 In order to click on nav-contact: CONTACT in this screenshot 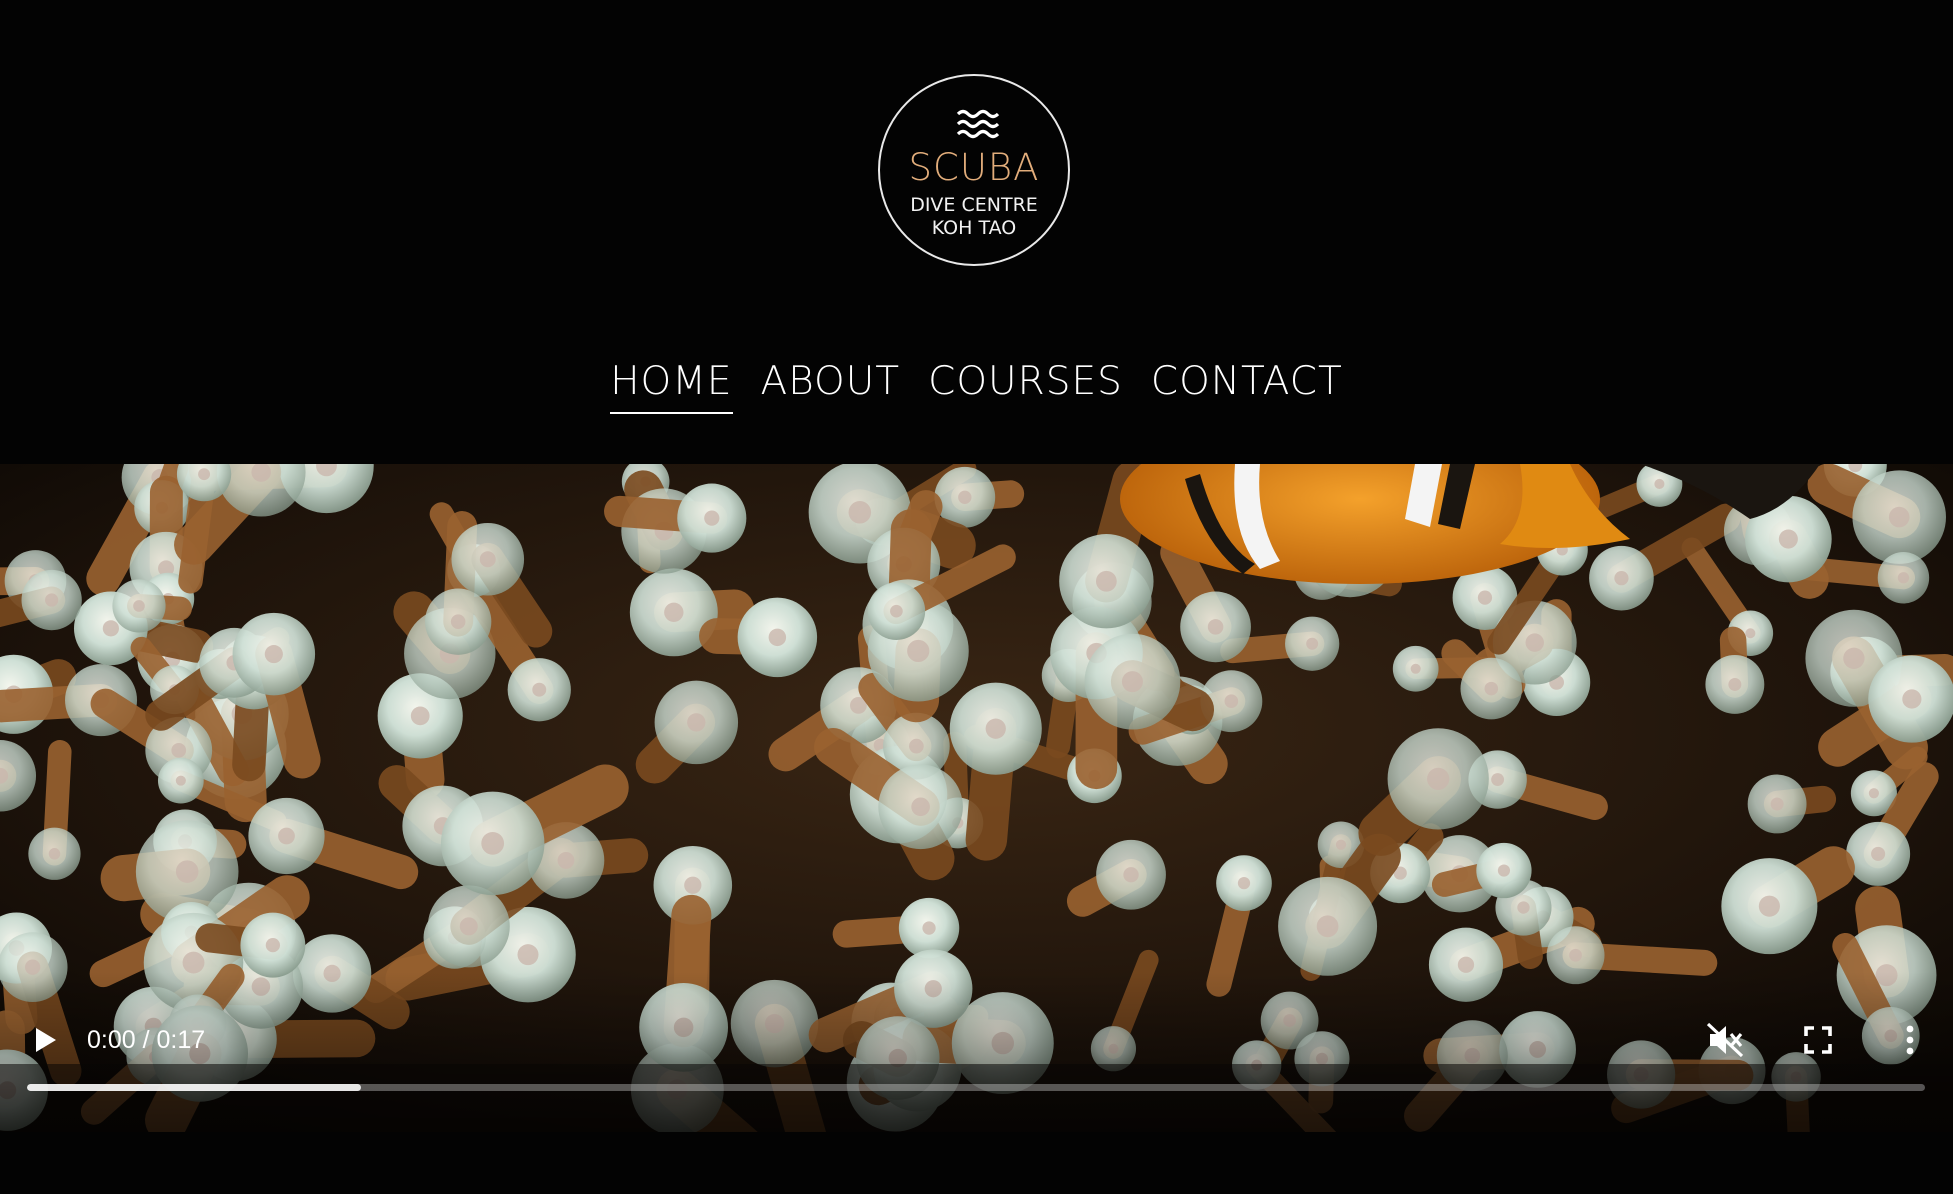, I will do `click(1247, 386)`.